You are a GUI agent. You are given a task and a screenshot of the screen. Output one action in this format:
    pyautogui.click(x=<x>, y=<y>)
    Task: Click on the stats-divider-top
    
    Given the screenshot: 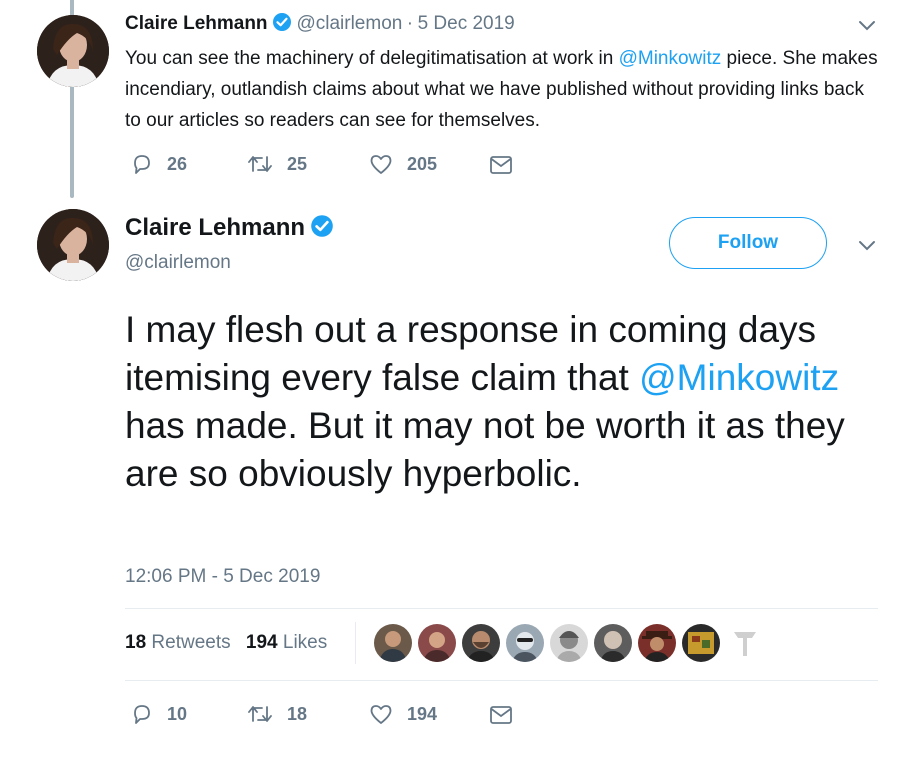 What is the action you would take?
    pyautogui.click(x=501, y=608)
    